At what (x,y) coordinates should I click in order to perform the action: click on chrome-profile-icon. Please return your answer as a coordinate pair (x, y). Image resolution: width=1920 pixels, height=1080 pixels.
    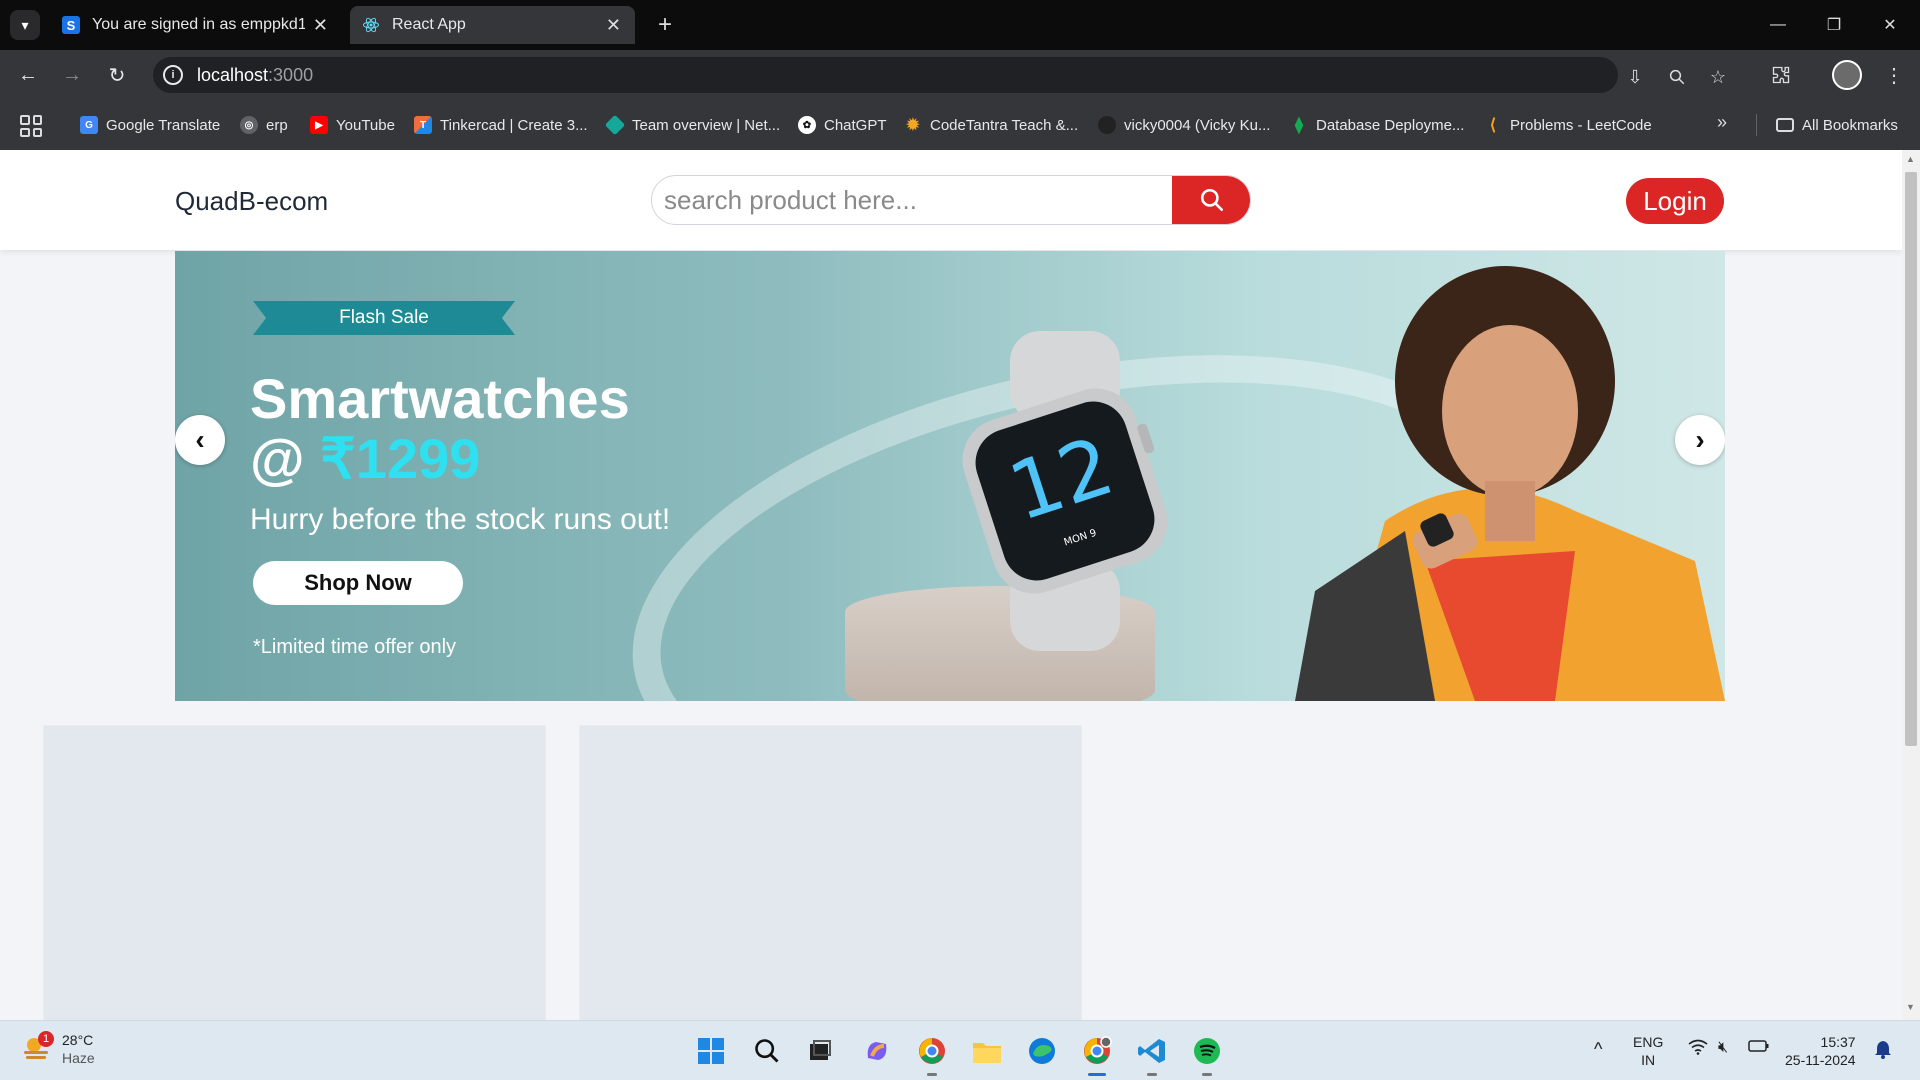
    Looking at the image, I should click on (1097, 1054).